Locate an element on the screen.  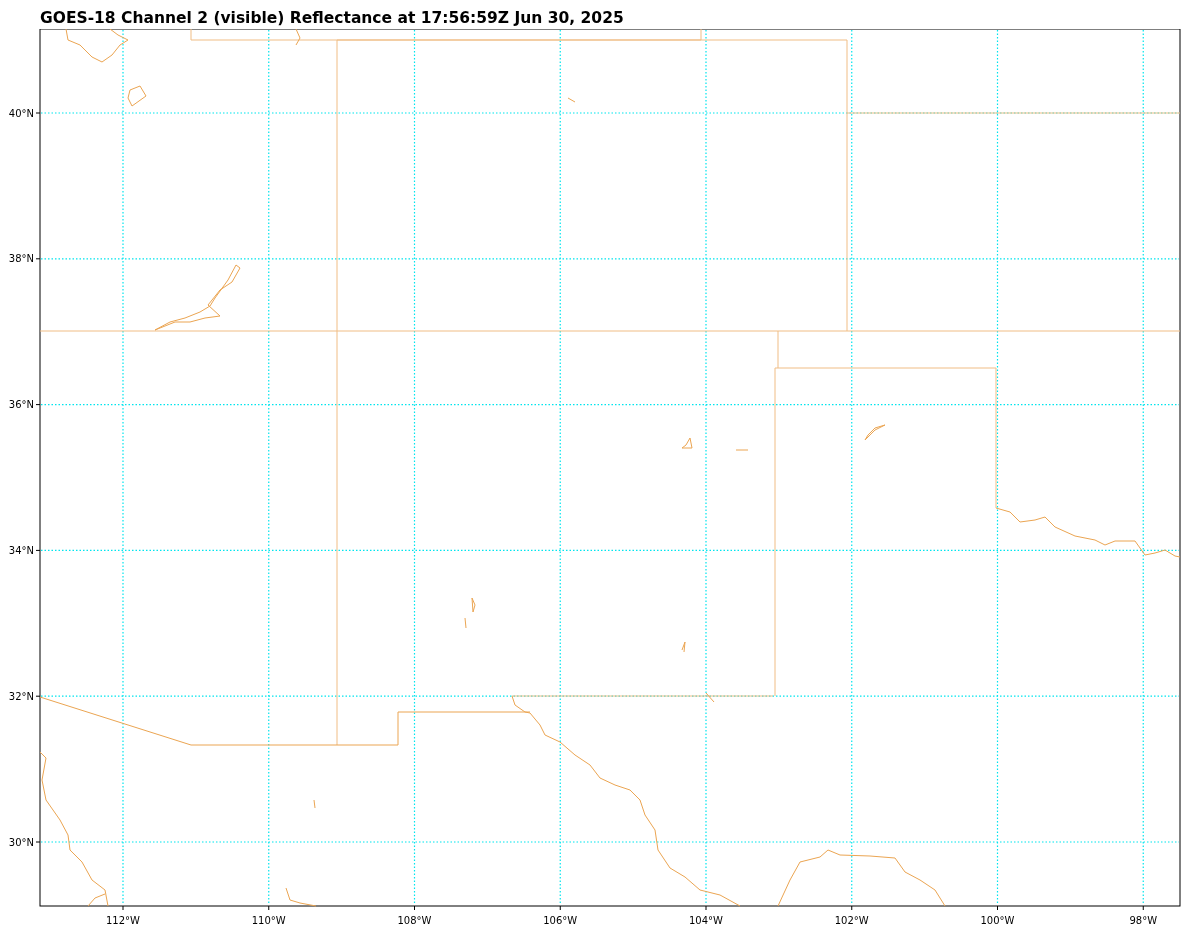
axis-tick-label: 108°W is located at coordinates (414, 920).